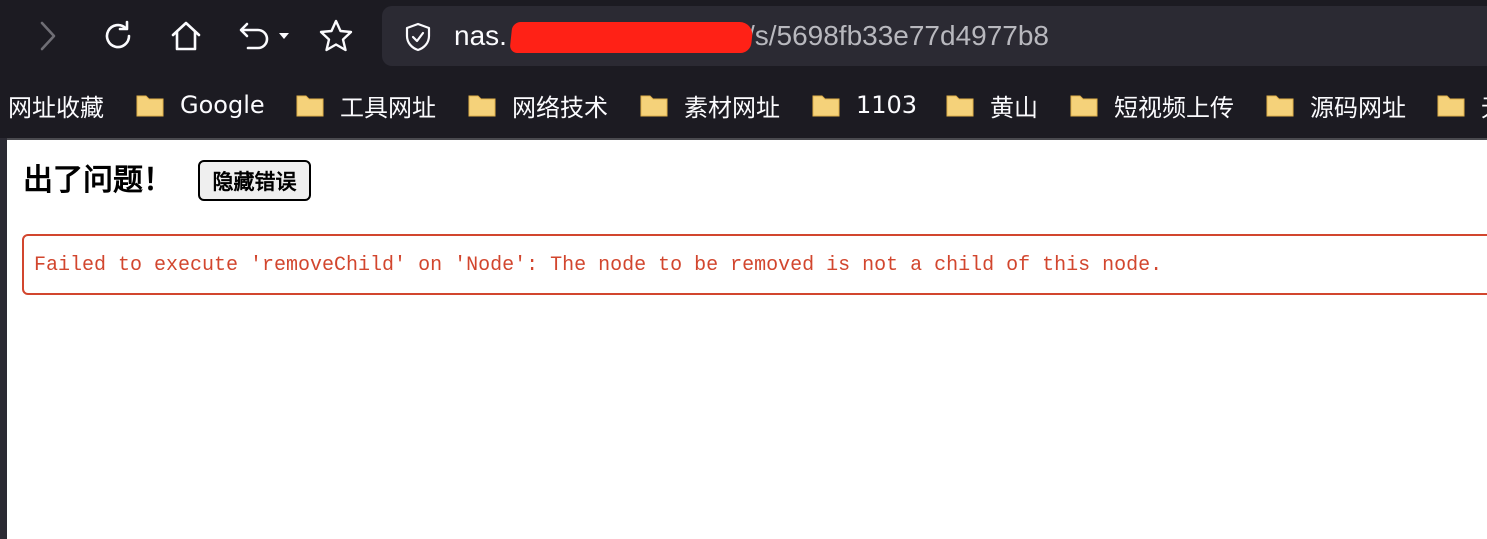 The height and width of the screenshot is (539, 1487). Describe the element at coordinates (1358, 107) in the screenshot. I see `bookmark-label: 源码网址` at that location.